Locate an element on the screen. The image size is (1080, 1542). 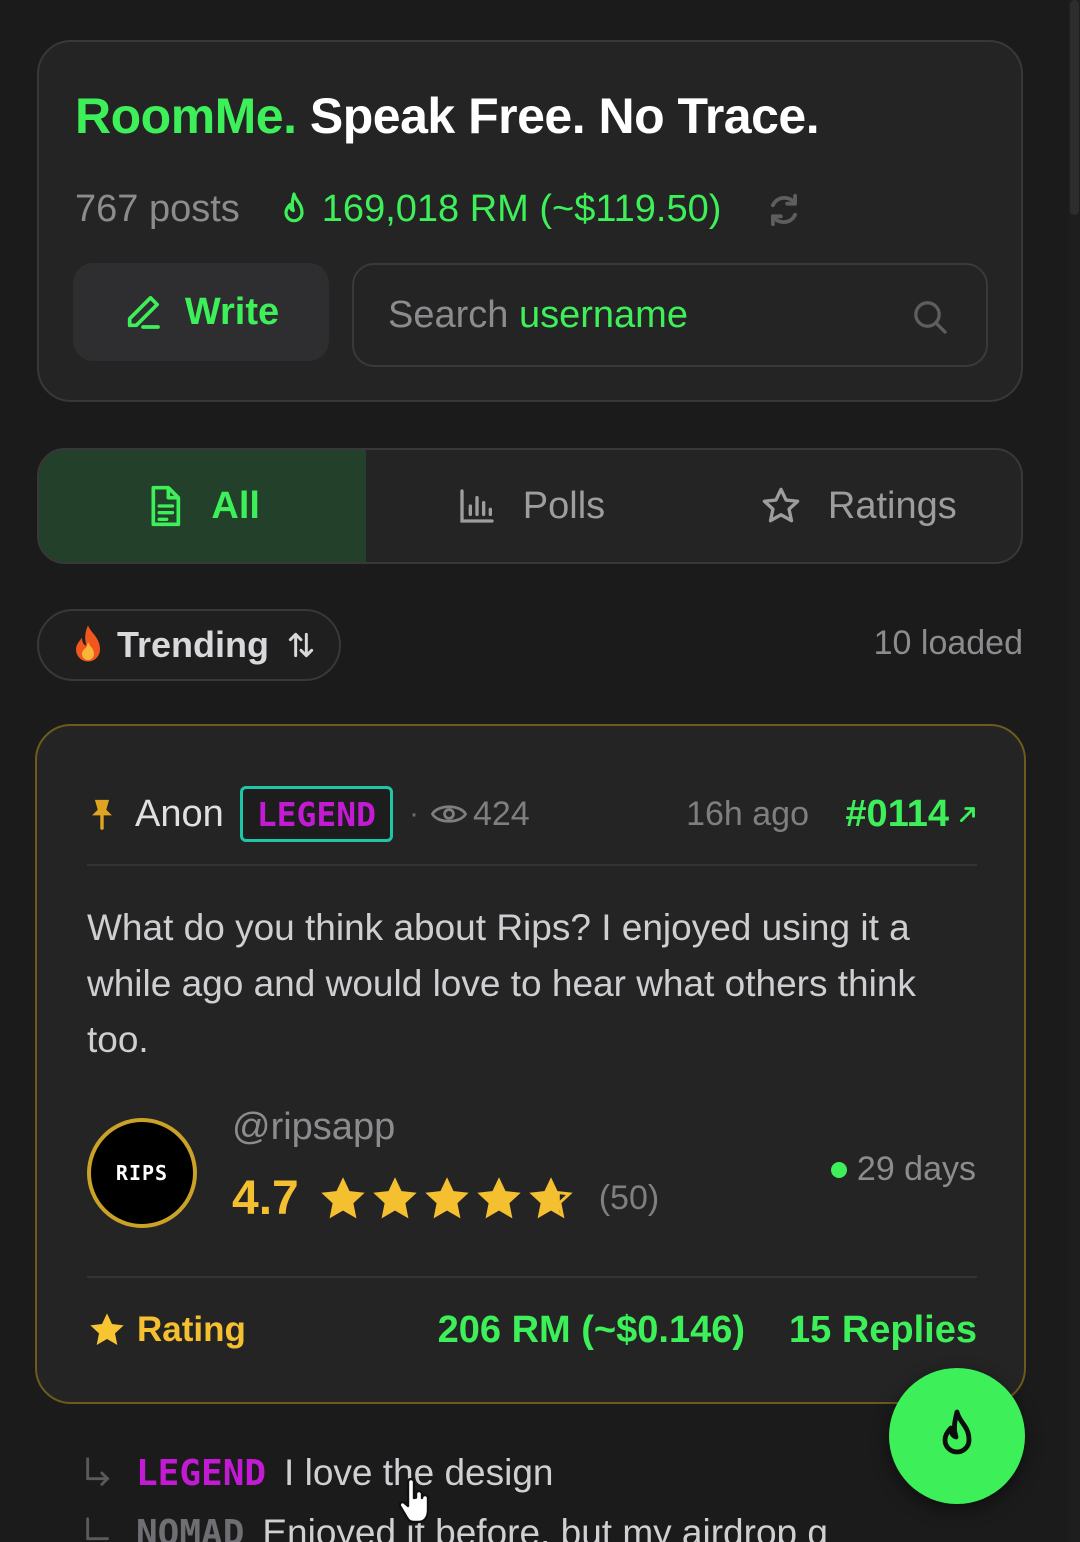
boost-fab-button is located at coordinates (957, 1436).